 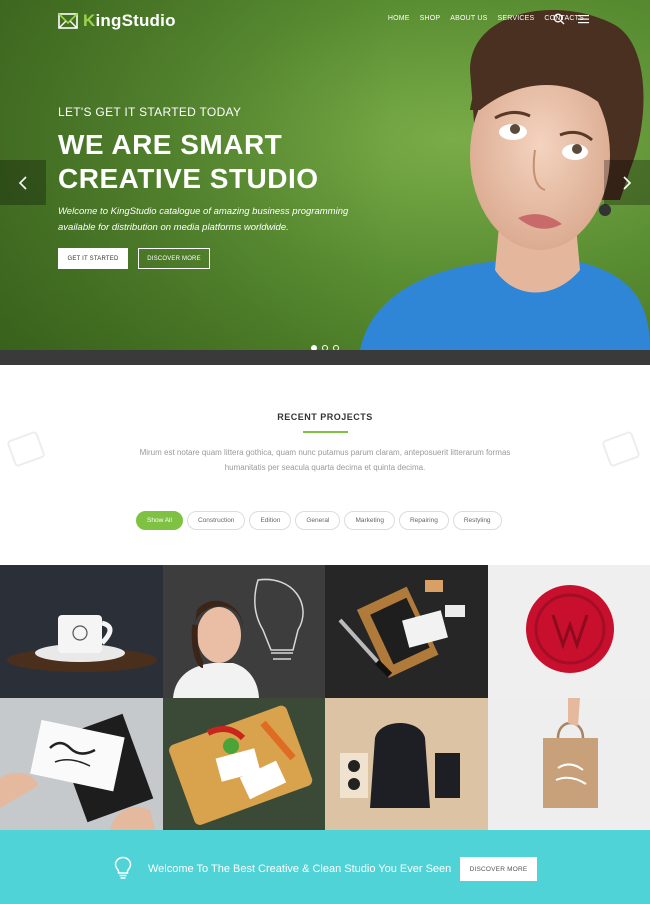 I want to click on logo-text: KingStudio, so click(x=129, y=20).